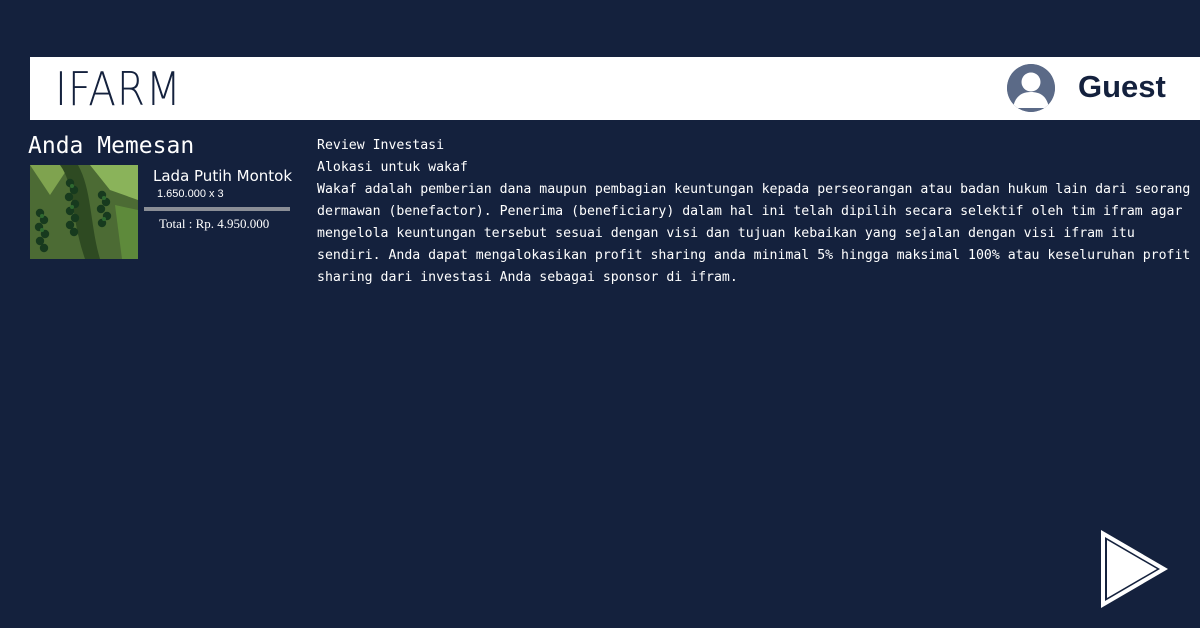 The height and width of the screenshot is (628, 1200). What do you see at coordinates (1031, 88) in the screenshot?
I see `user-avatar-icon` at bounding box center [1031, 88].